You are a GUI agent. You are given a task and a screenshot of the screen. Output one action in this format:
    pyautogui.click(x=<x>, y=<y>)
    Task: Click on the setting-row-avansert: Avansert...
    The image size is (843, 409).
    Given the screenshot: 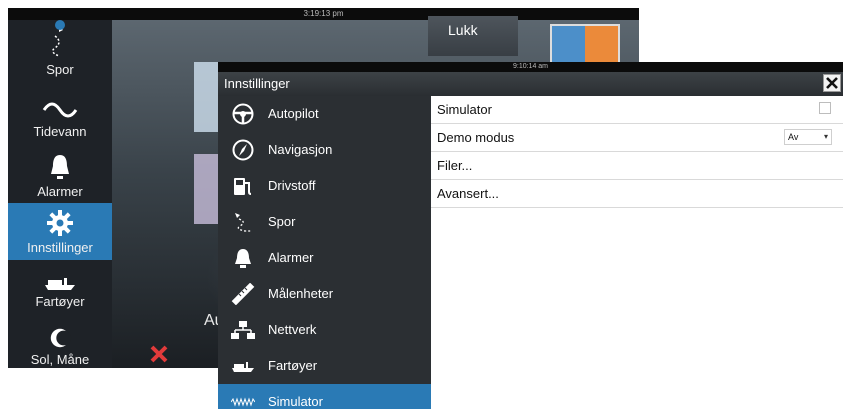 What is the action you would take?
    pyautogui.click(x=637, y=194)
    